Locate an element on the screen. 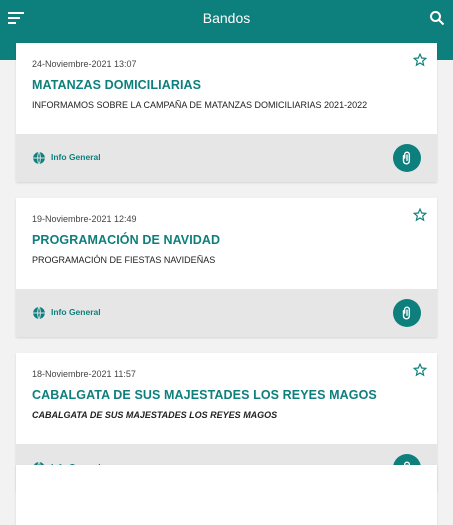 The width and height of the screenshot is (453, 525). card-title: PROGRAMACIÓN DE NAVIDAD is located at coordinates (126, 240).